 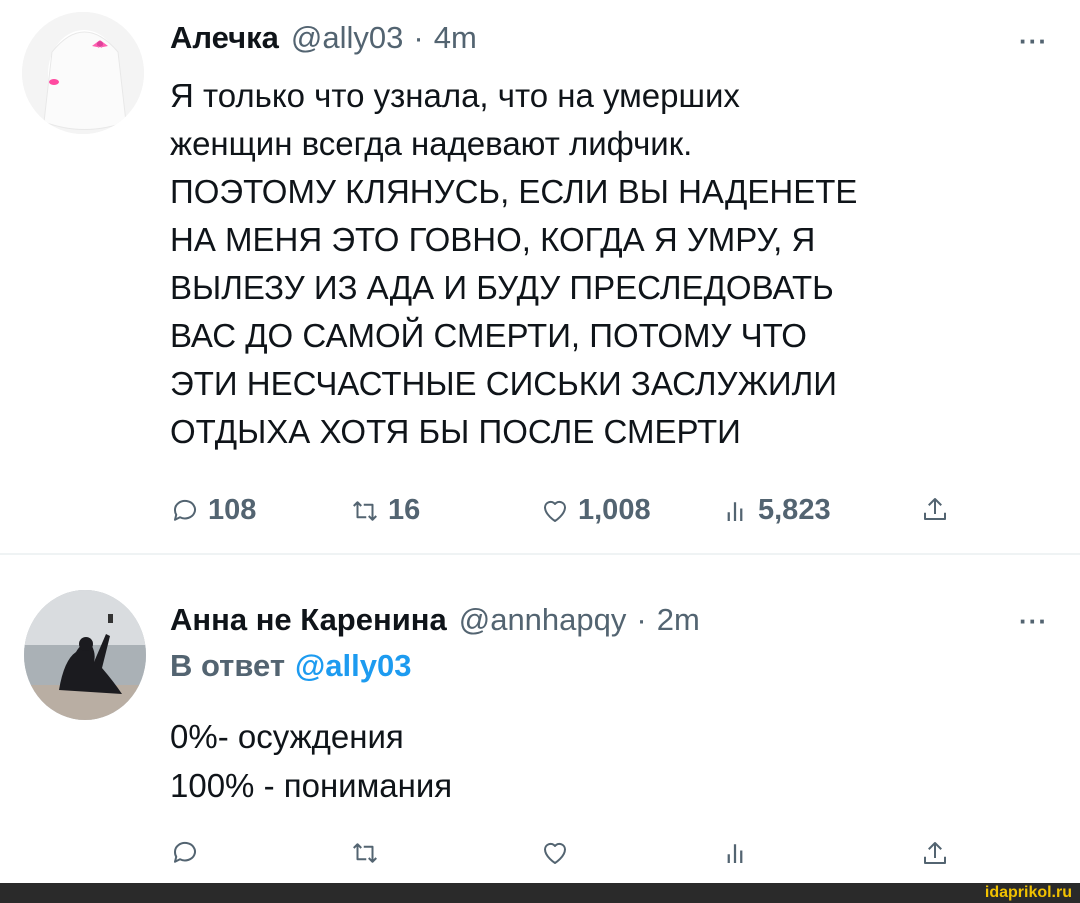 I want to click on reply-button, so click(x=185, y=853).